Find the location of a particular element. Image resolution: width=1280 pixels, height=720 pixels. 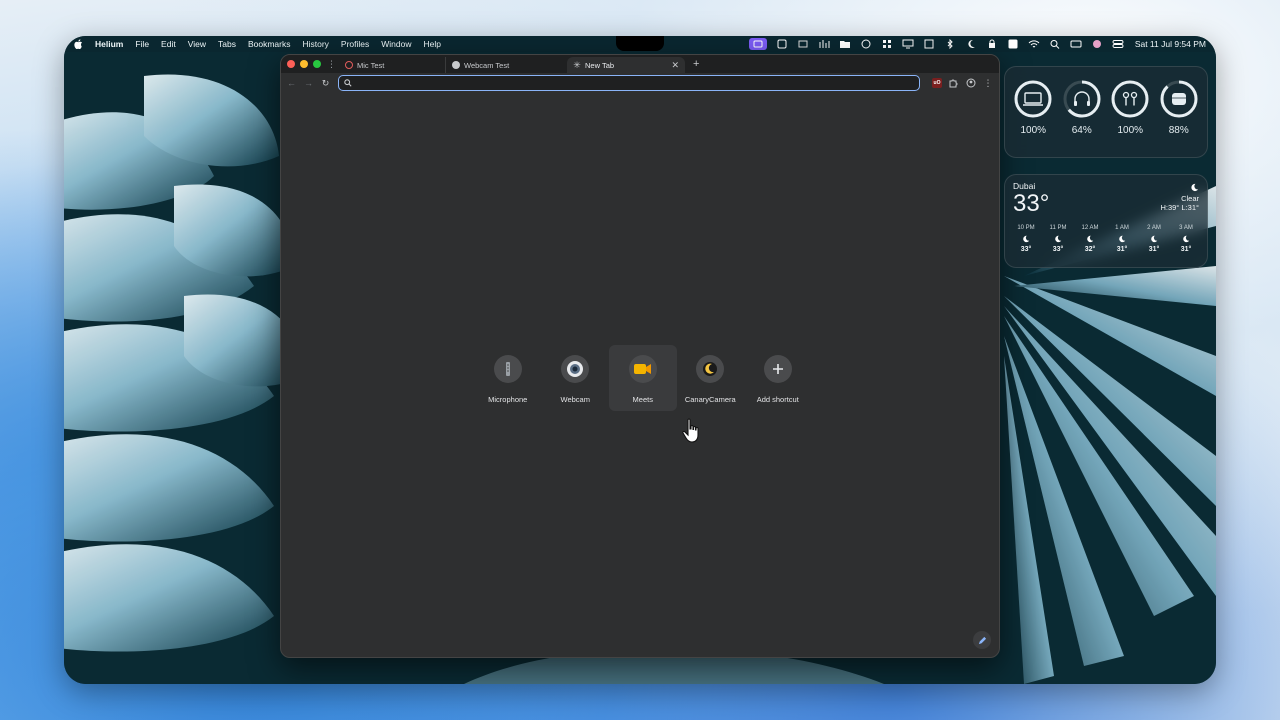

folder-icon is located at coordinates (845, 44).